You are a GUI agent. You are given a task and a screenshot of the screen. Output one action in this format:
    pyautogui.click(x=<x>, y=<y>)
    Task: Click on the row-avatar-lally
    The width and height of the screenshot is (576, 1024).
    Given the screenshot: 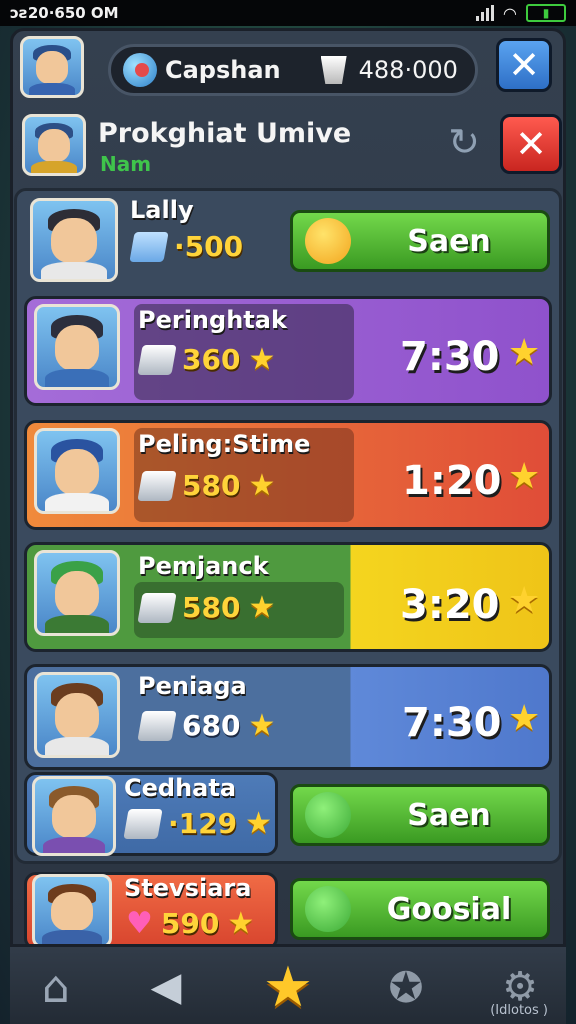 What is the action you would take?
    pyautogui.click(x=74, y=240)
    